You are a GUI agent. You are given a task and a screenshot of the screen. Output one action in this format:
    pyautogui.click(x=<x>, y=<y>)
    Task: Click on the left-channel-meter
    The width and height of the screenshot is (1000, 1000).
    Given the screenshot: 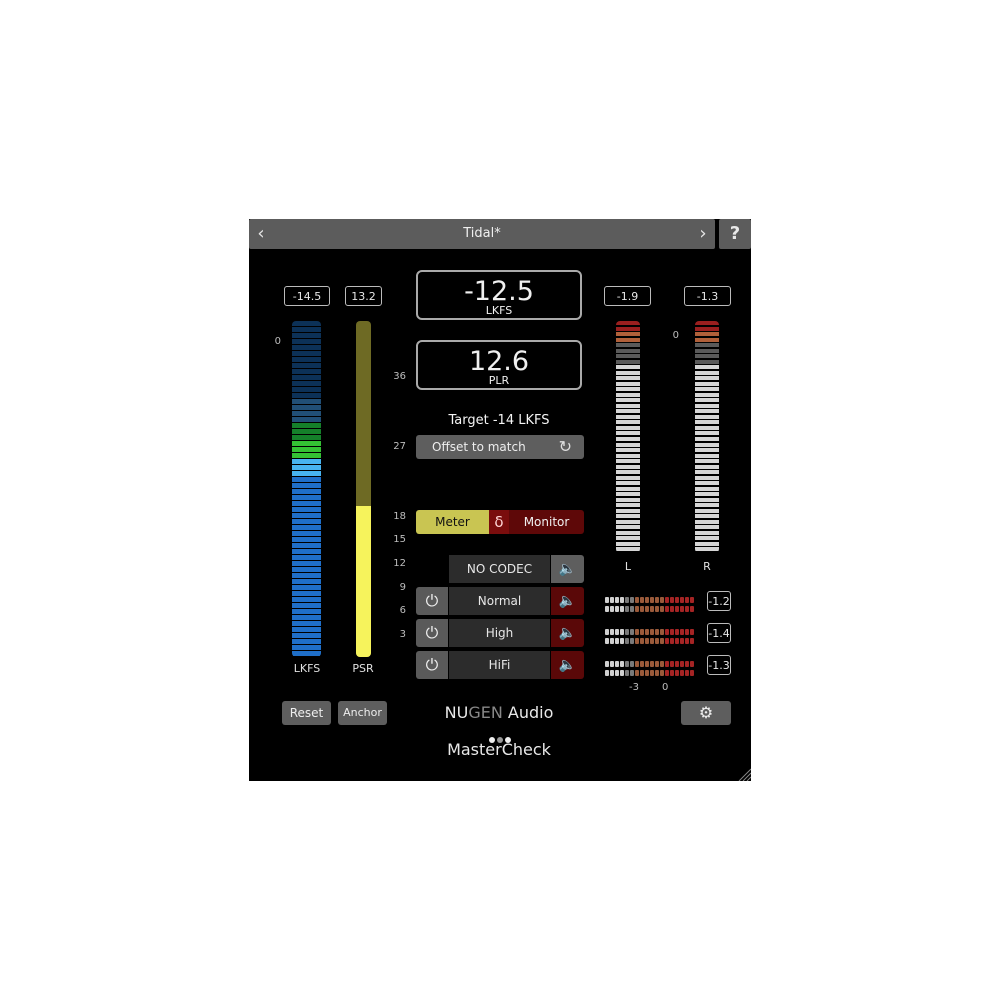 What is the action you would take?
    pyautogui.click(x=628, y=437)
    